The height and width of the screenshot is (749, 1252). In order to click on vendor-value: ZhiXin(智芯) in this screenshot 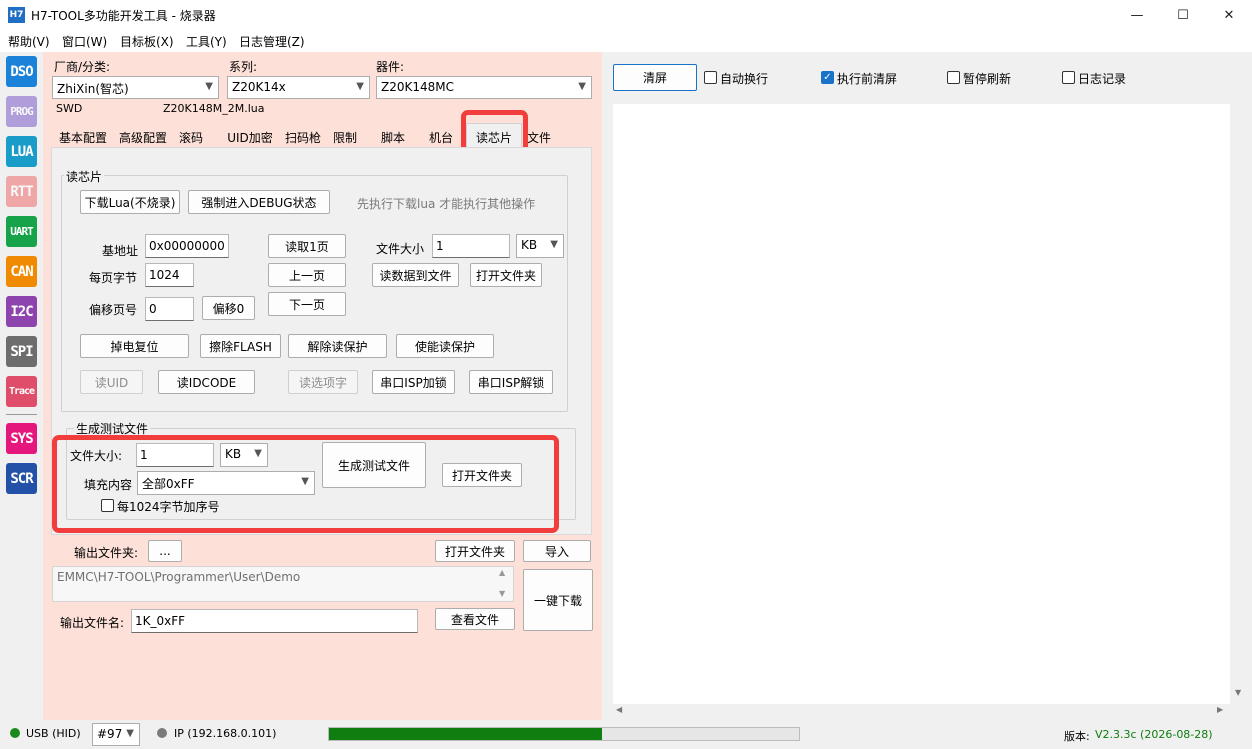, I will do `click(93, 89)`.